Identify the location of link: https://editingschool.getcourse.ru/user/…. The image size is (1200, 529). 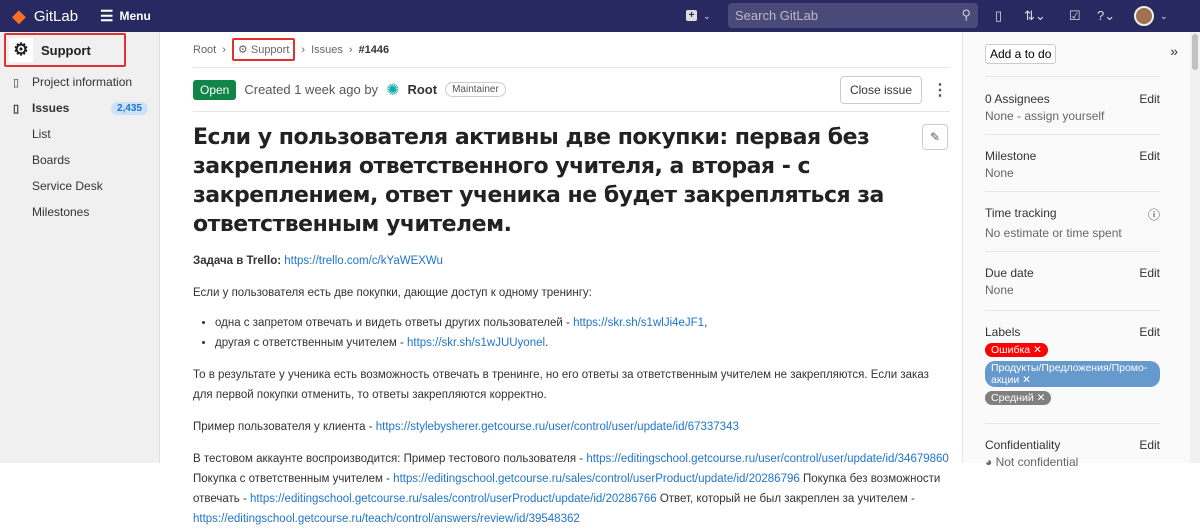
(767, 459).